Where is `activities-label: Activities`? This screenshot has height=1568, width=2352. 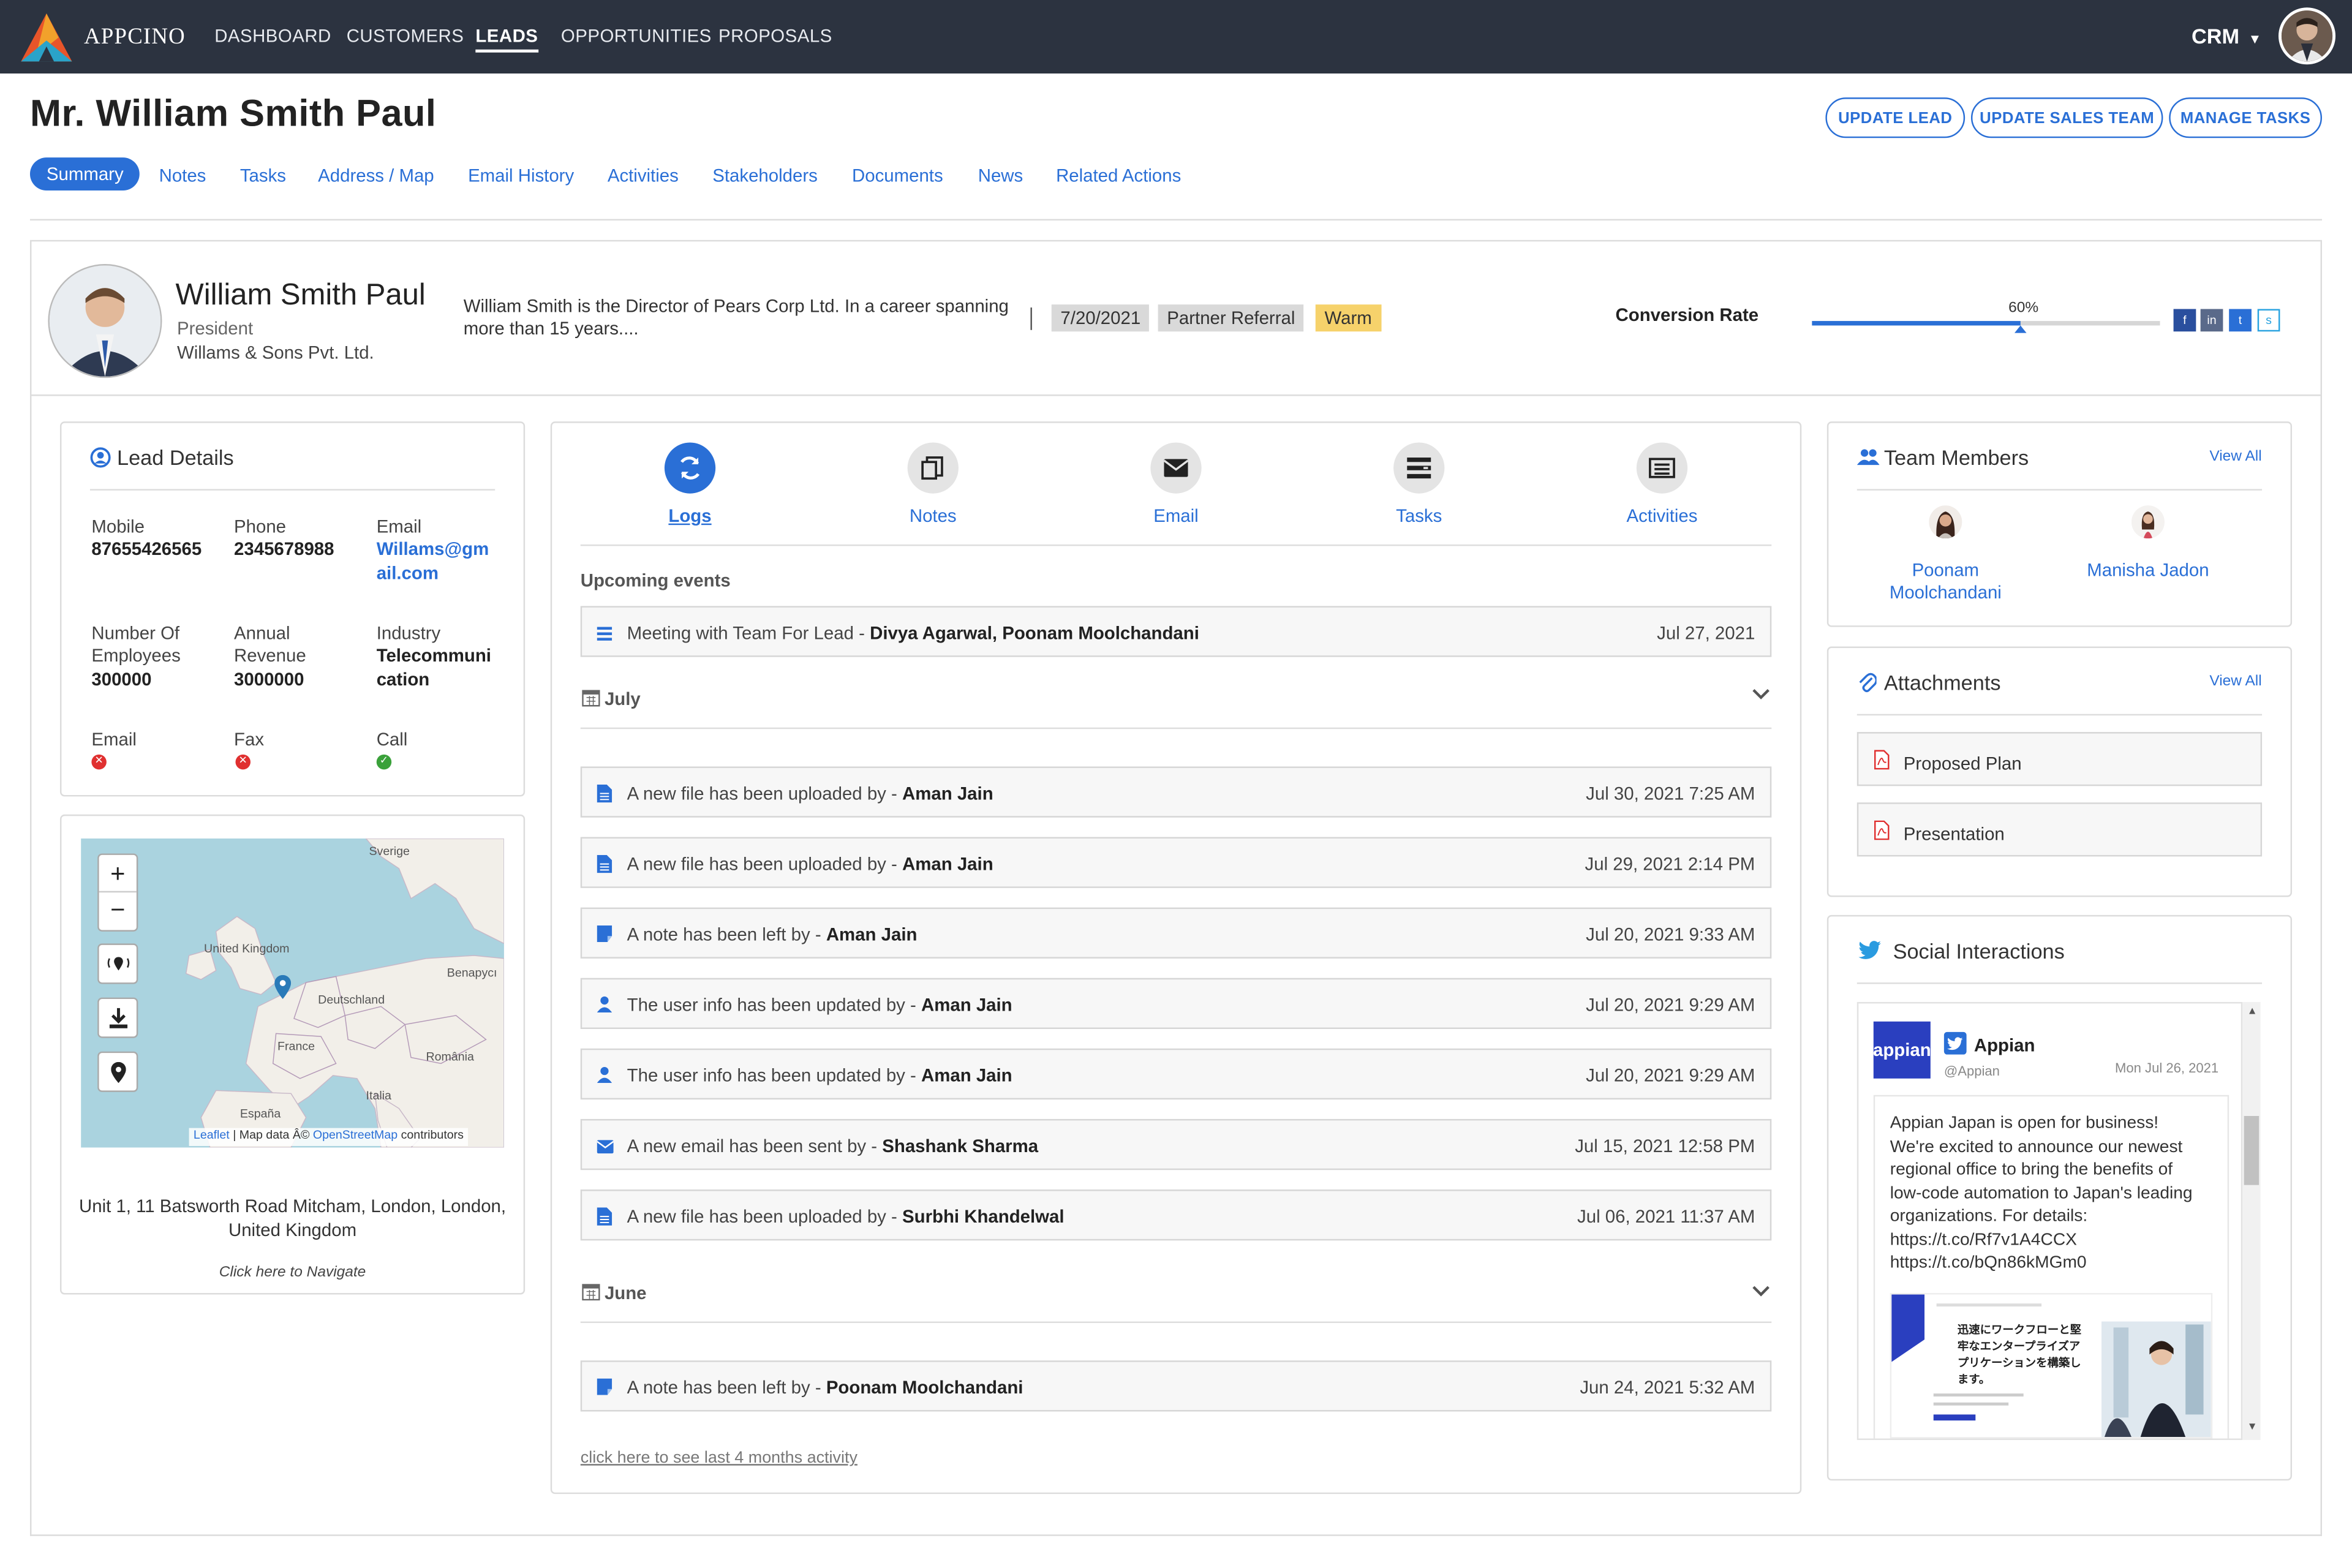
activities-label: Activities is located at coordinates (1662, 515).